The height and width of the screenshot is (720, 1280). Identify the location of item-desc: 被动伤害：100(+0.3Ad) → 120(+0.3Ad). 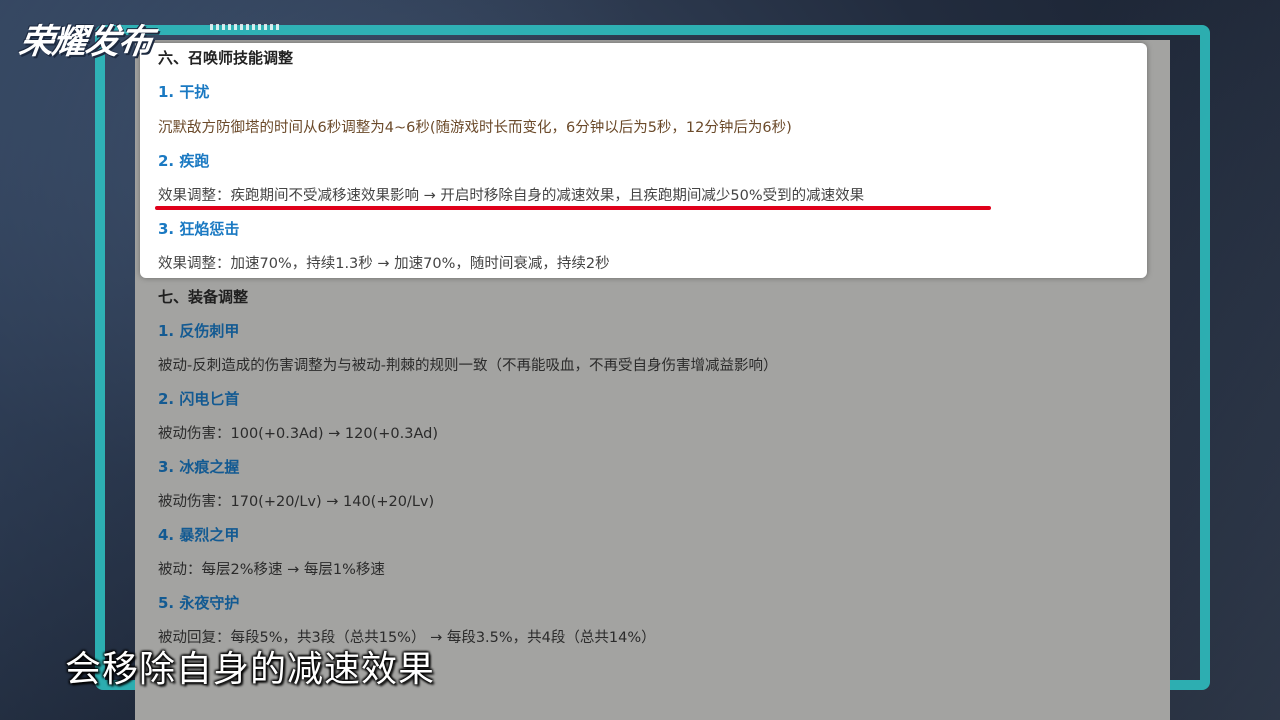
(298, 434).